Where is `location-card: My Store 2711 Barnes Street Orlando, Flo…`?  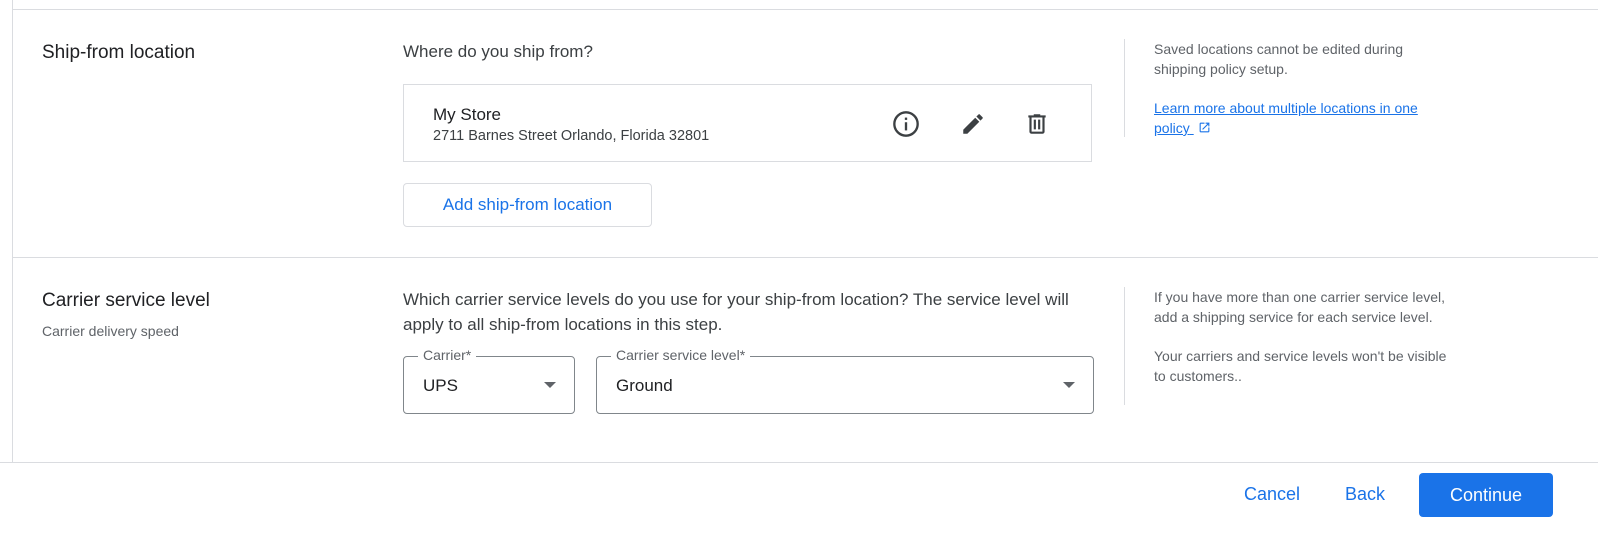 location-card: My Store 2711 Barnes Street Orlando, Flo… is located at coordinates (747, 123).